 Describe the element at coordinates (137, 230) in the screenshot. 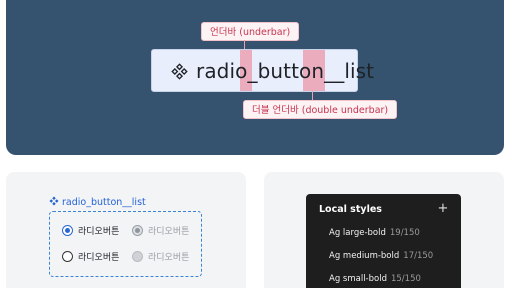

I see `radio-disabled-checked` at that location.